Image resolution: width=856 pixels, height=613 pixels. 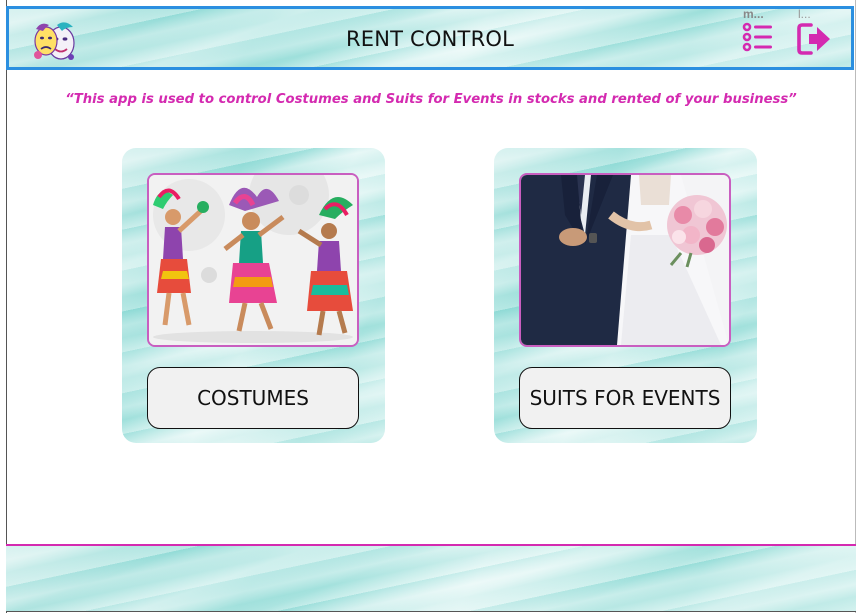 What do you see at coordinates (431, 578) in the screenshot?
I see `app-footer` at bounding box center [431, 578].